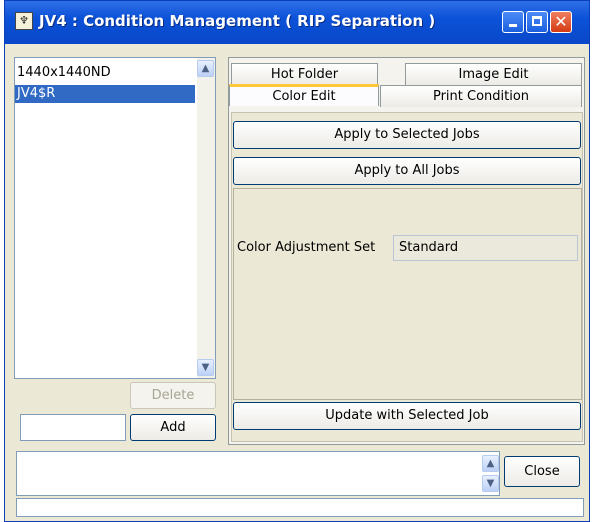 This screenshot has height=522, width=593. What do you see at coordinates (513, 25) in the screenshot?
I see `minimize-icon` at bounding box center [513, 25].